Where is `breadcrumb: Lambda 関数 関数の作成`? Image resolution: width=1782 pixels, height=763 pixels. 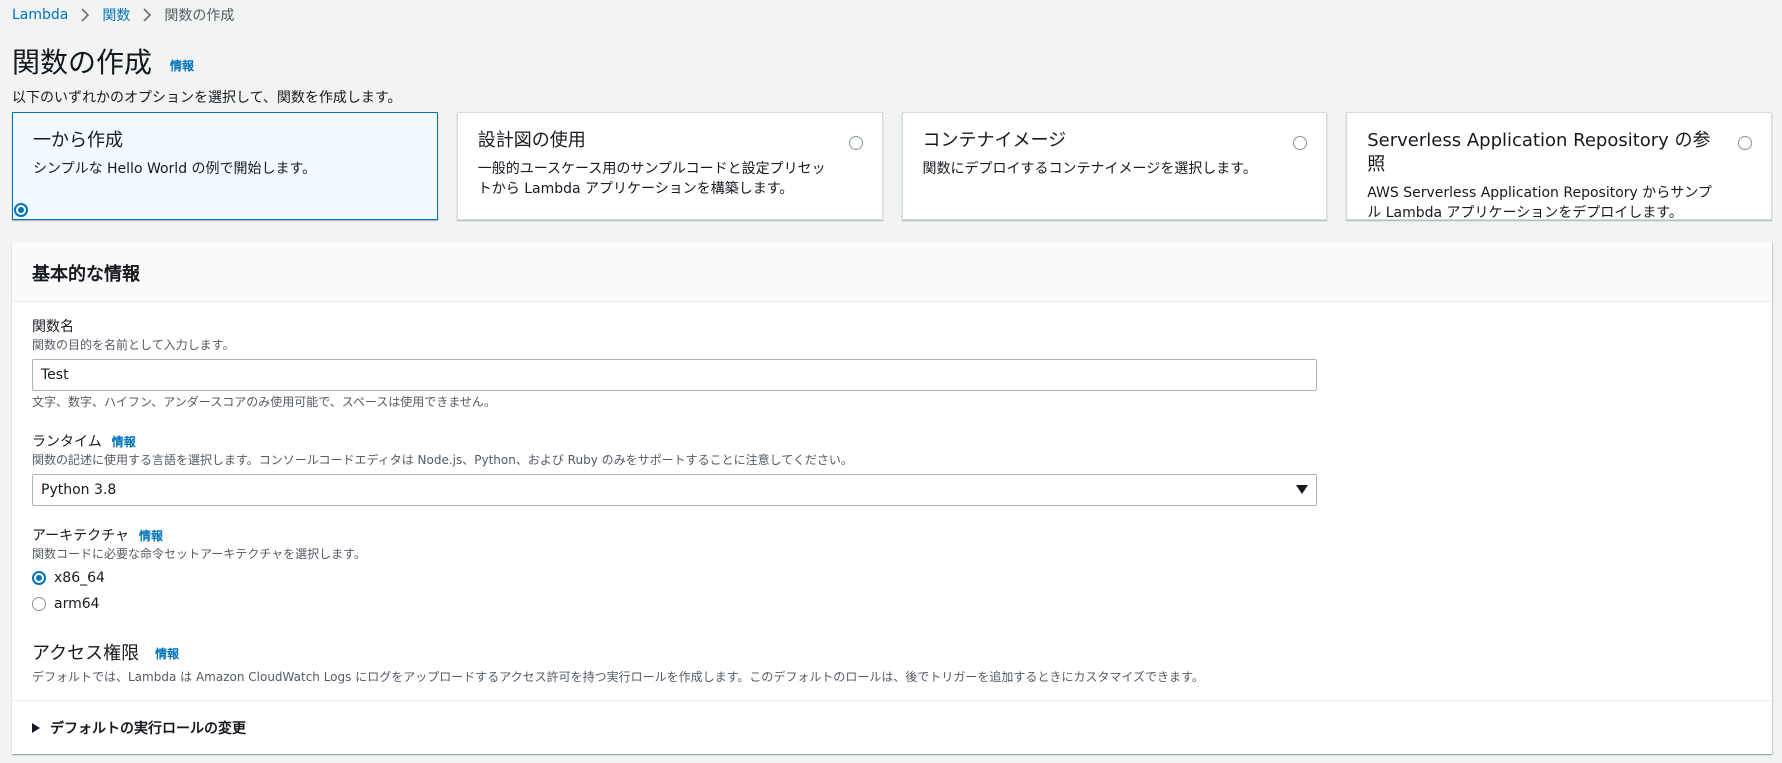
breadcrumb: Lambda 関数 関数の作成 is located at coordinates (123, 15).